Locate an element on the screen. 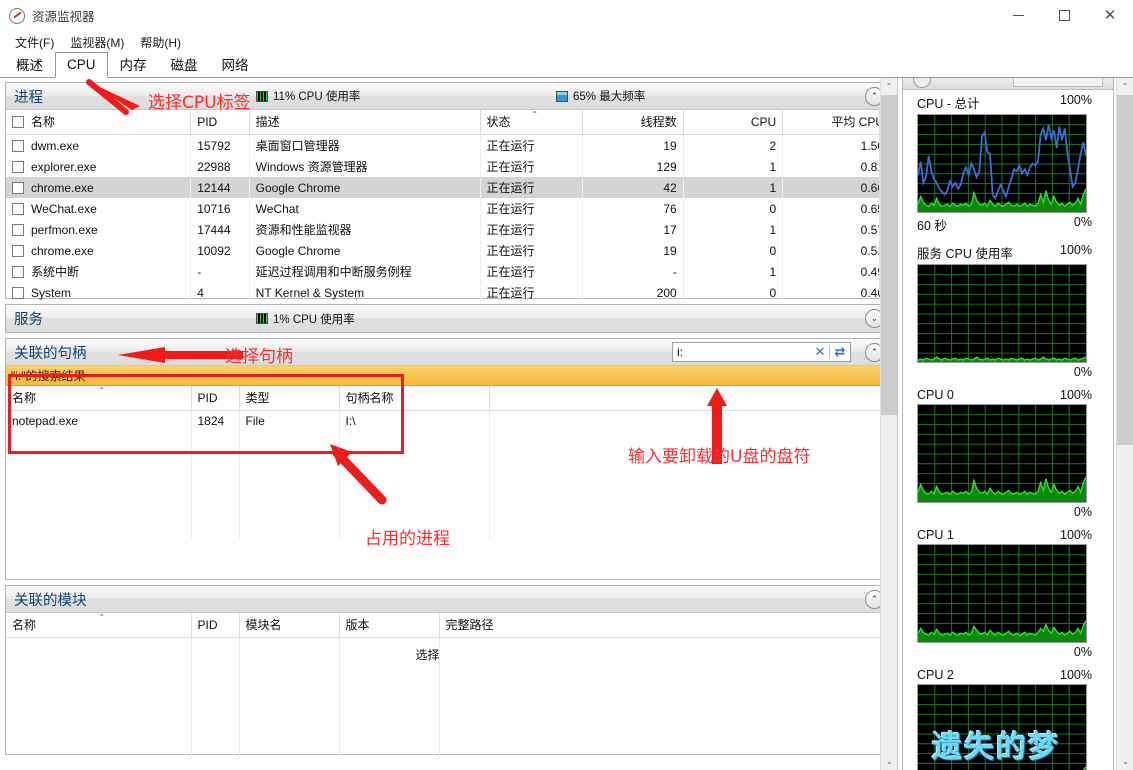  col-process-cpu: CPU is located at coordinates (733, 122).